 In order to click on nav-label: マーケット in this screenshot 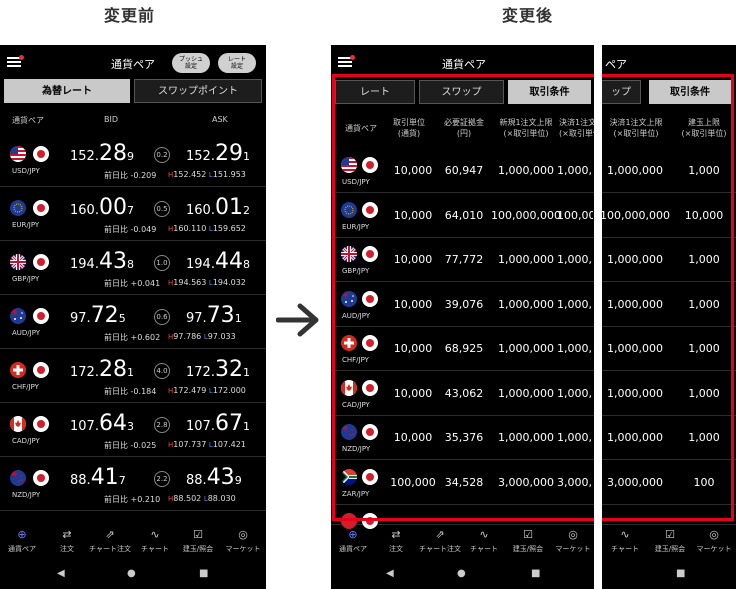, I will do `click(573, 549)`.